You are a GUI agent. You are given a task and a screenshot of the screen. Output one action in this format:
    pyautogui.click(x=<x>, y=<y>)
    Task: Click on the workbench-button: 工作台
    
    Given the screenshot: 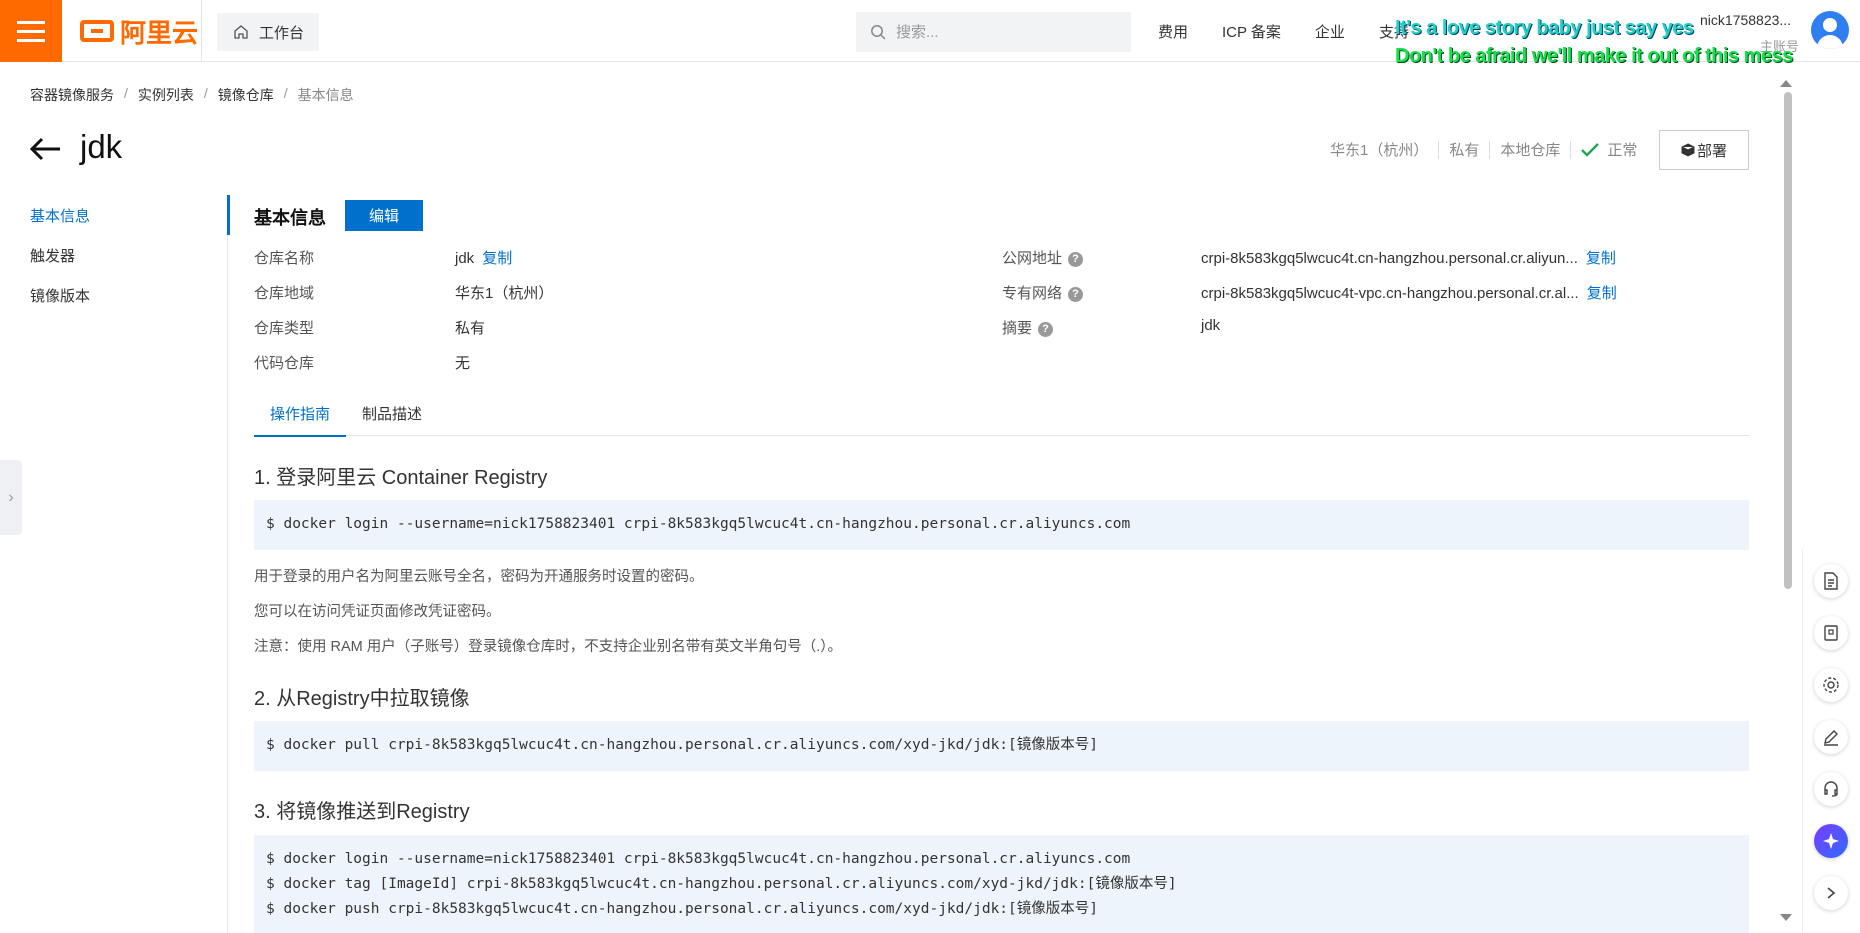 What is the action you would take?
    pyautogui.click(x=268, y=32)
    